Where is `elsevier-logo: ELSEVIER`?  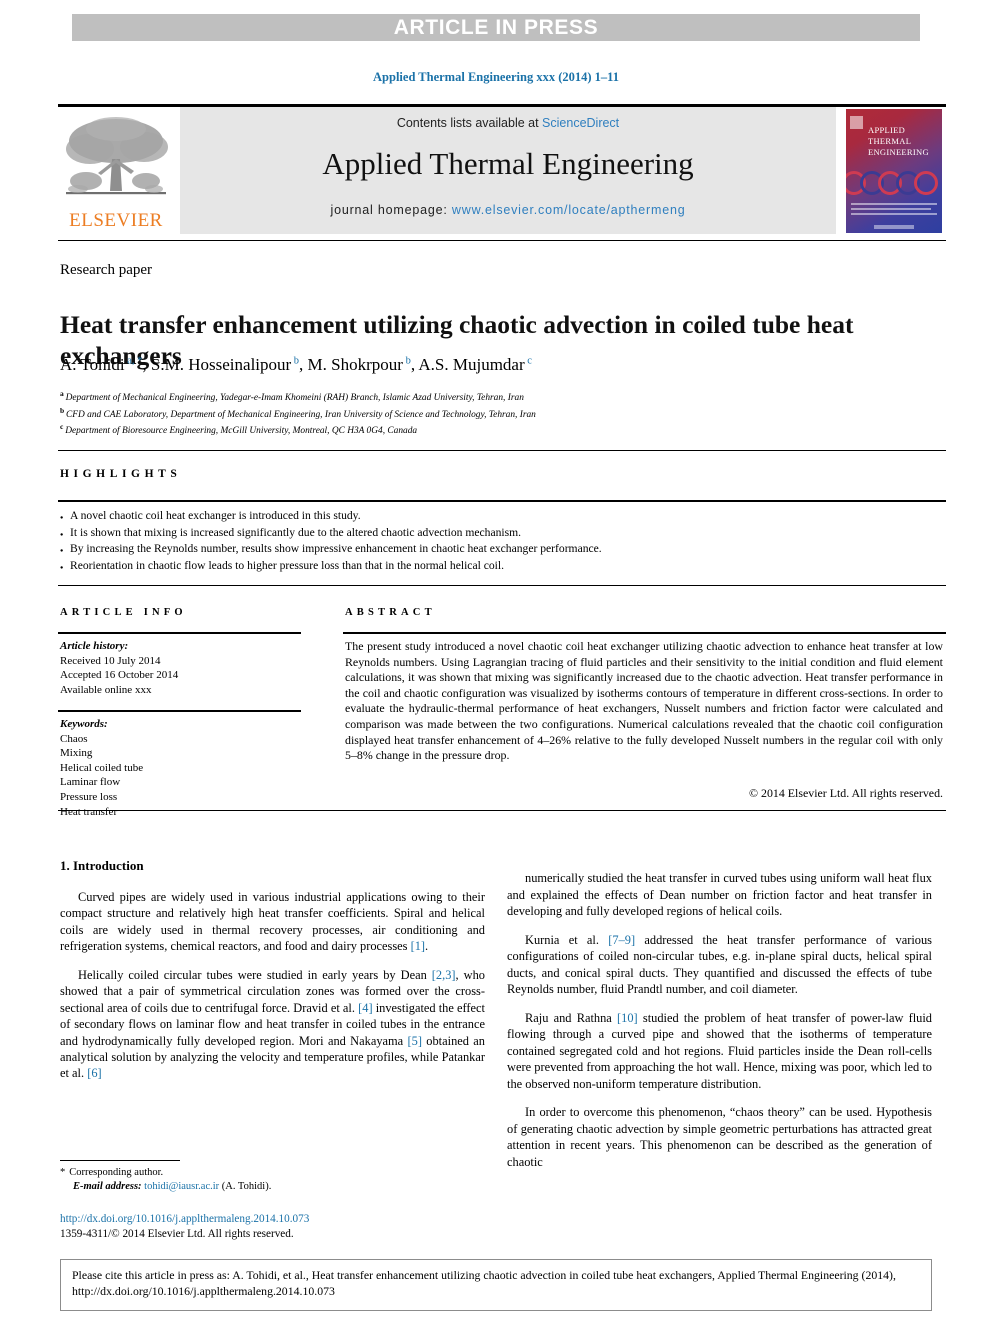
elsevier-logo: ELSEVIER is located at coordinates (117, 170).